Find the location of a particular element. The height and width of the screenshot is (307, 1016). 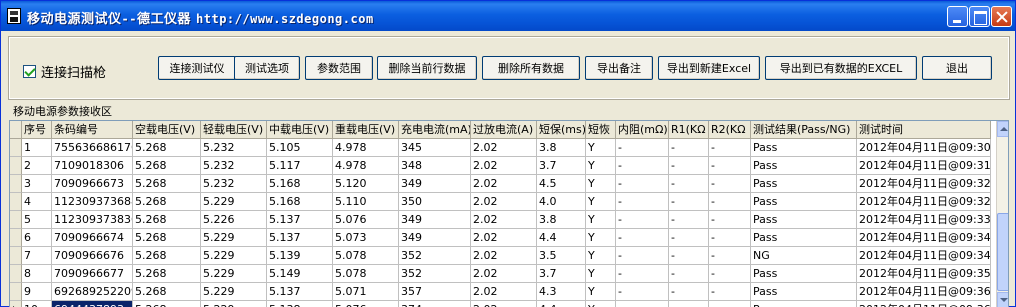

cell-heavy-load-voltage: 5.073 is located at coordinates (366, 238).